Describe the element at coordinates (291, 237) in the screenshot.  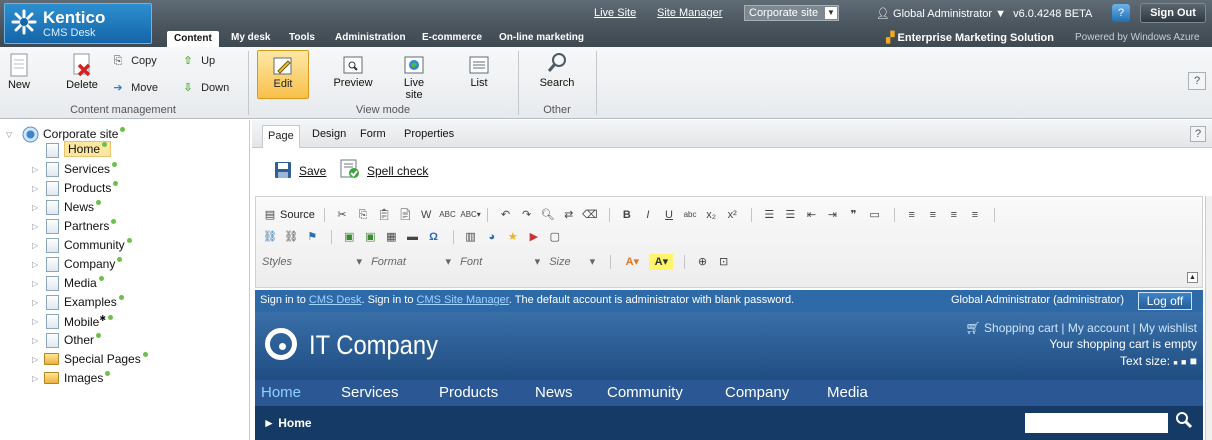
I see `unlink-icon: ⛓` at that location.